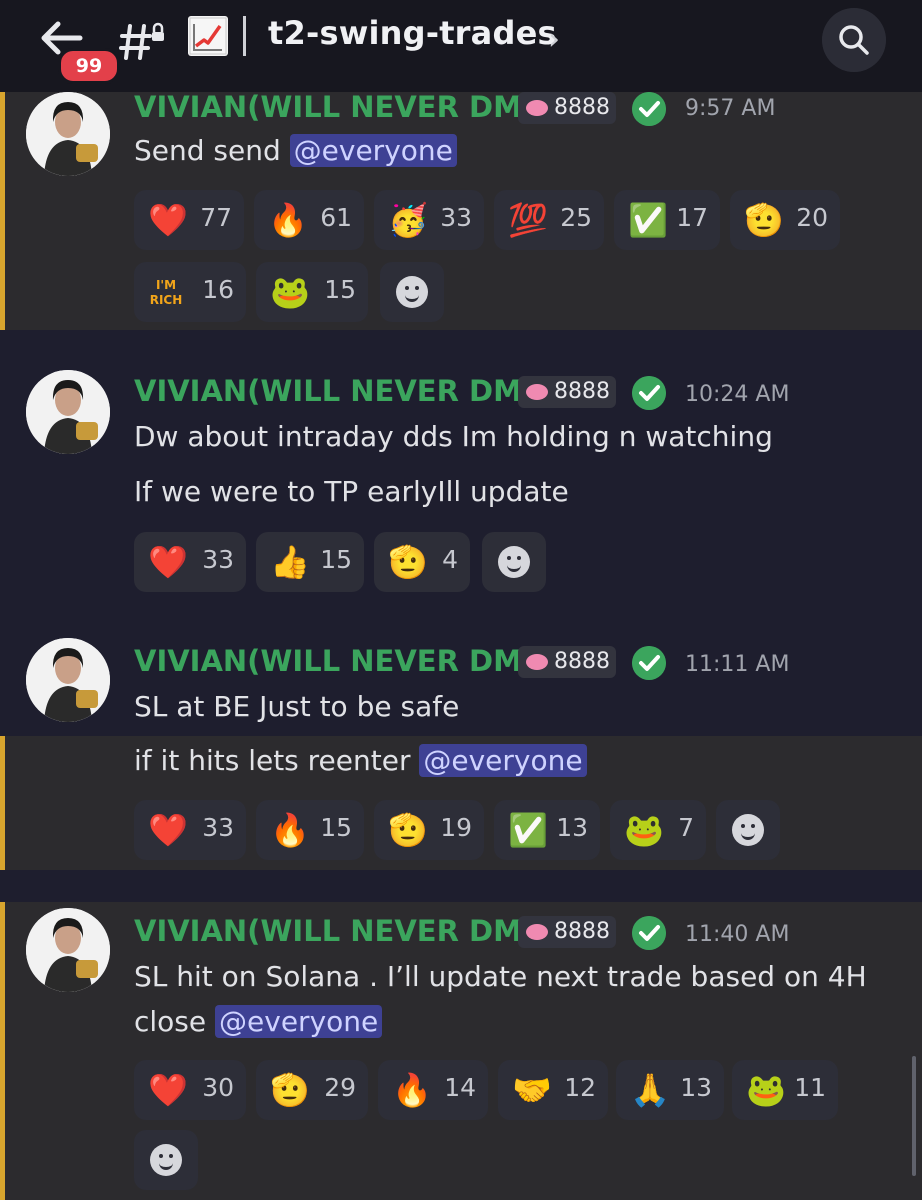 Image resolution: width=922 pixels, height=1200 pixels. I want to click on reaction-check: ✅ 13, so click(547, 830).